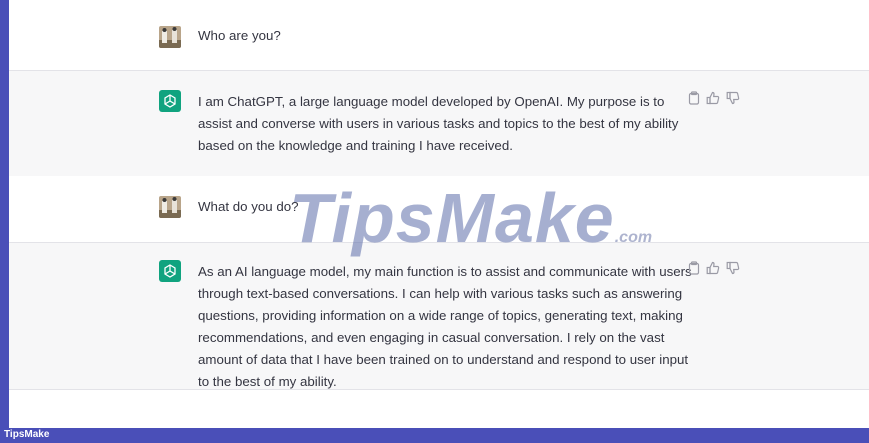 Image resolution: width=869 pixels, height=443 pixels. What do you see at coordinates (434, 435) in the screenshot?
I see `footer-bar: TipsMake` at bounding box center [434, 435].